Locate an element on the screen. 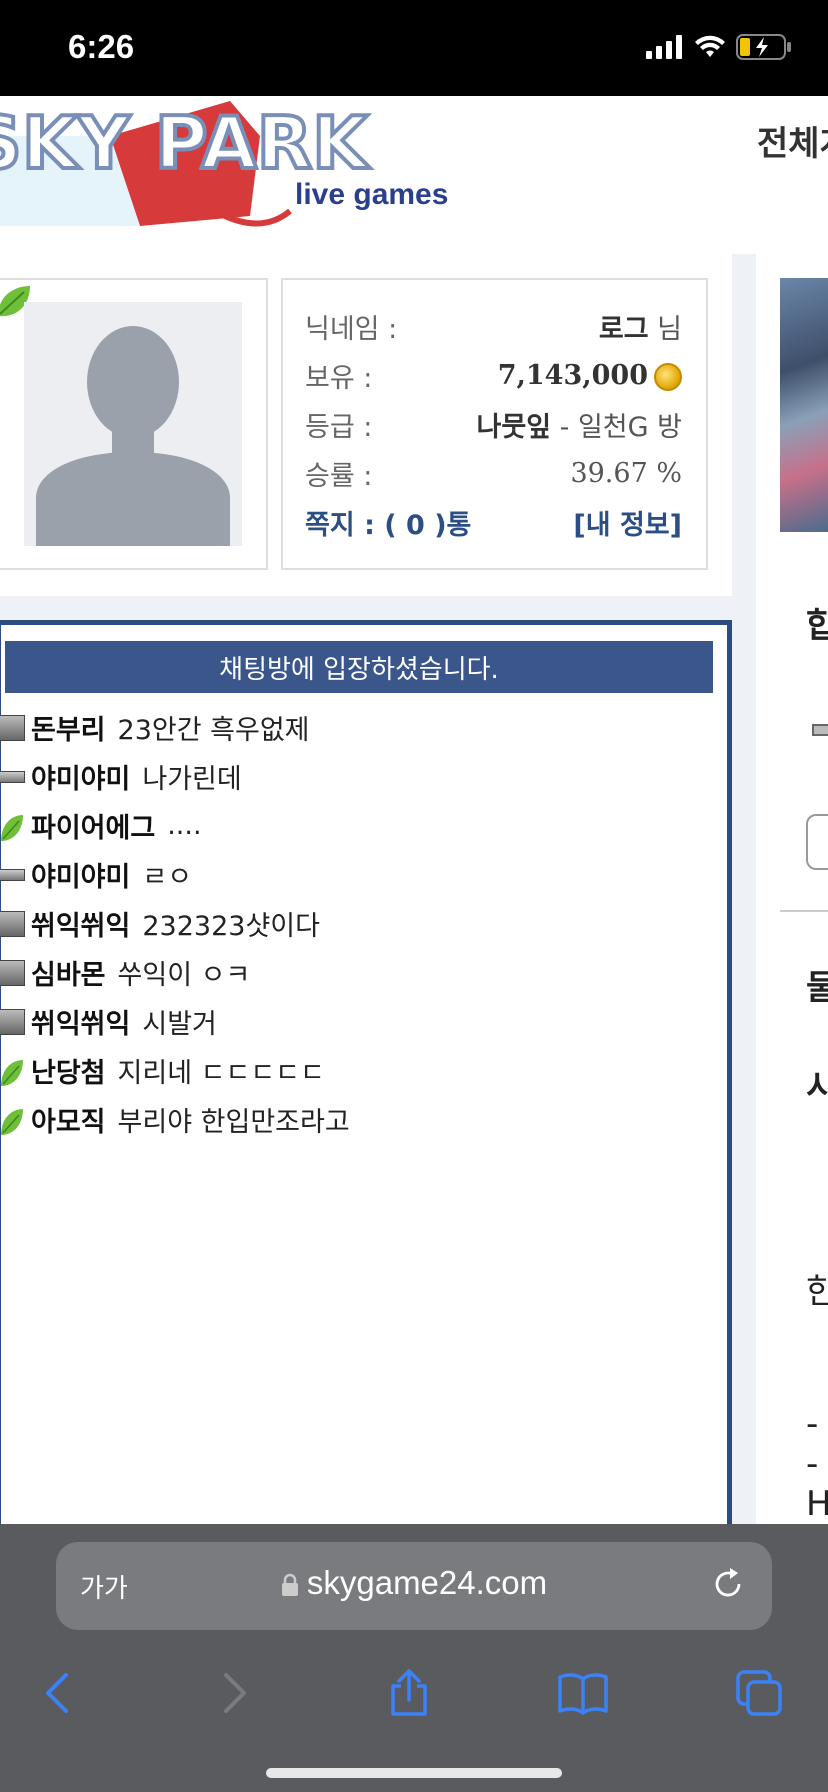  chevron-left-icon is located at coordinates (57, 1693).